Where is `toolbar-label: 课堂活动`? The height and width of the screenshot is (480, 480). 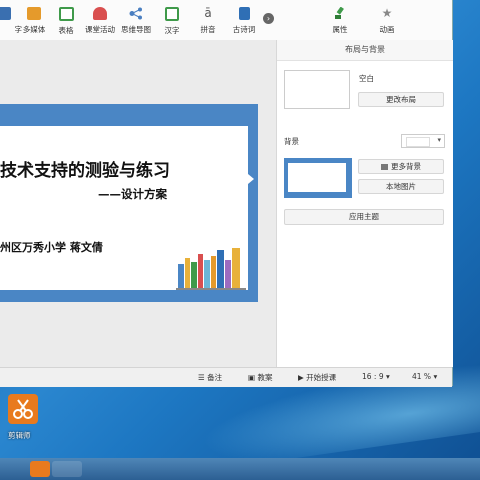 toolbar-label: 课堂活动 is located at coordinates (100, 29).